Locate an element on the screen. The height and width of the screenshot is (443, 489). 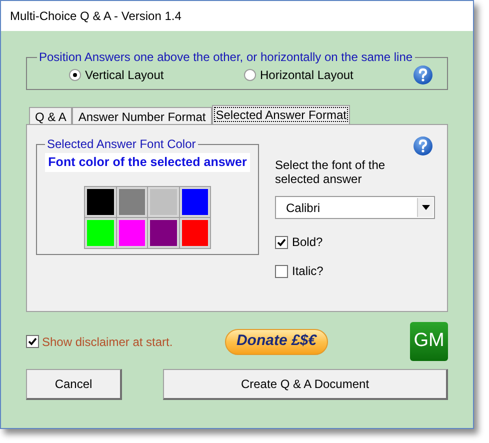
tab: Q & A is located at coordinates (50, 115).